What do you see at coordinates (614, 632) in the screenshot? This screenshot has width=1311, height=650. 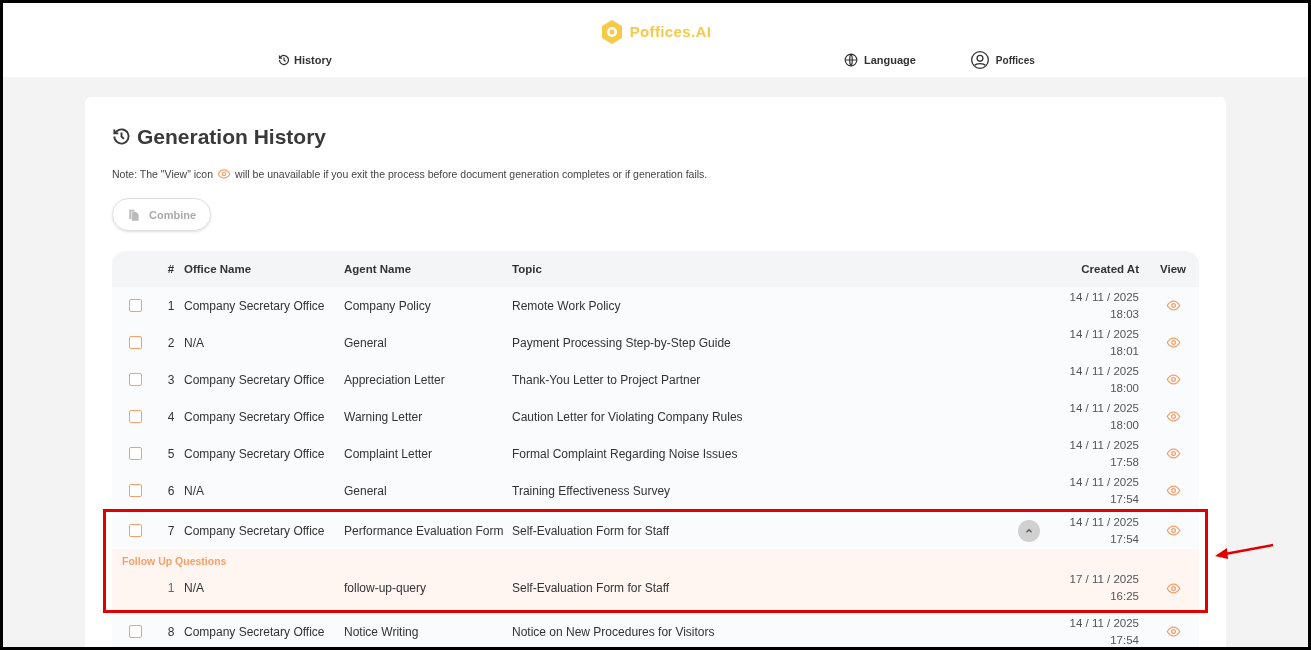 I see `topic-cell-text: Notice on New Procedures for Visitors` at bounding box center [614, 632].